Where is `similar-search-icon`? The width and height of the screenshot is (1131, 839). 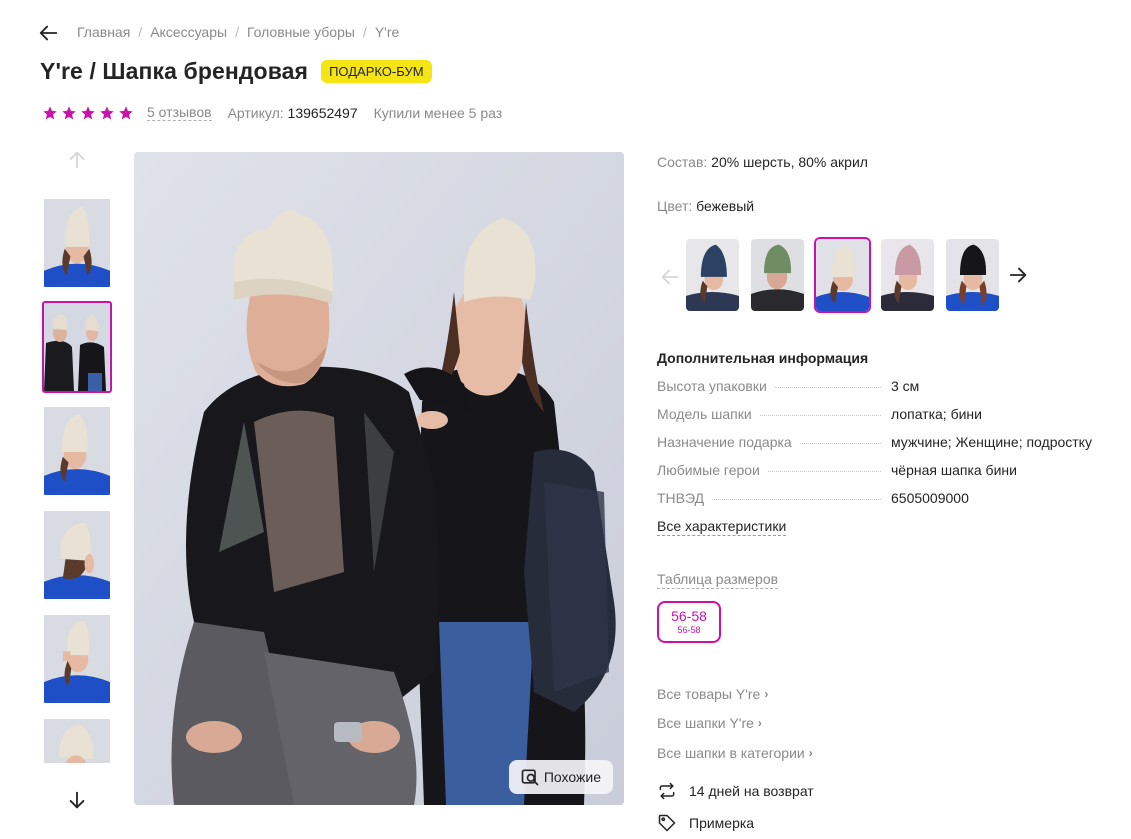 similar-search-icon is located at coordinates (530, 777).